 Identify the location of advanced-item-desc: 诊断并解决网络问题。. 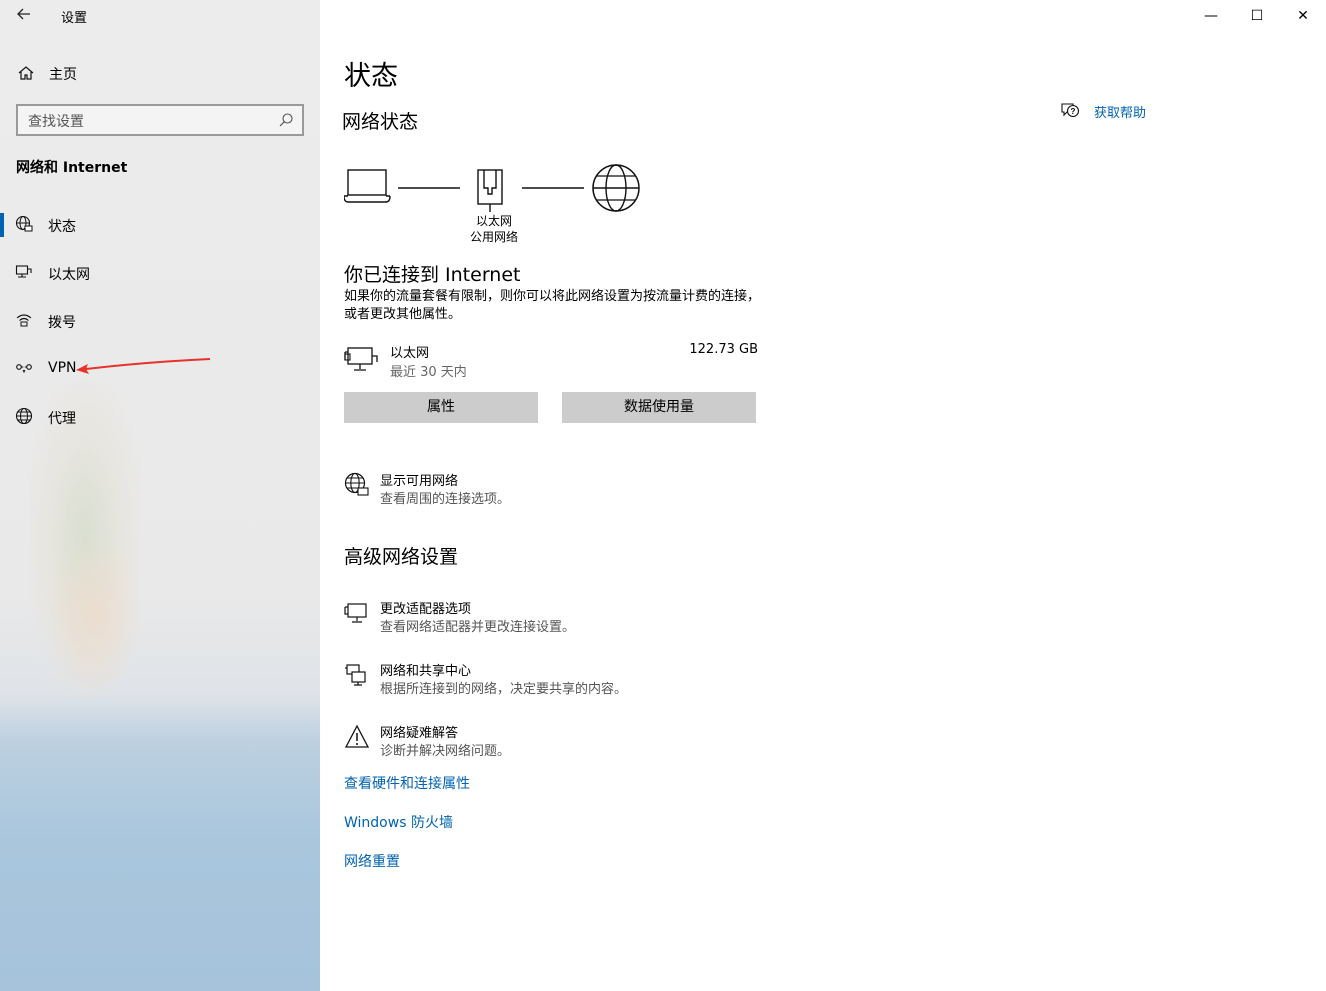
(445, 751).